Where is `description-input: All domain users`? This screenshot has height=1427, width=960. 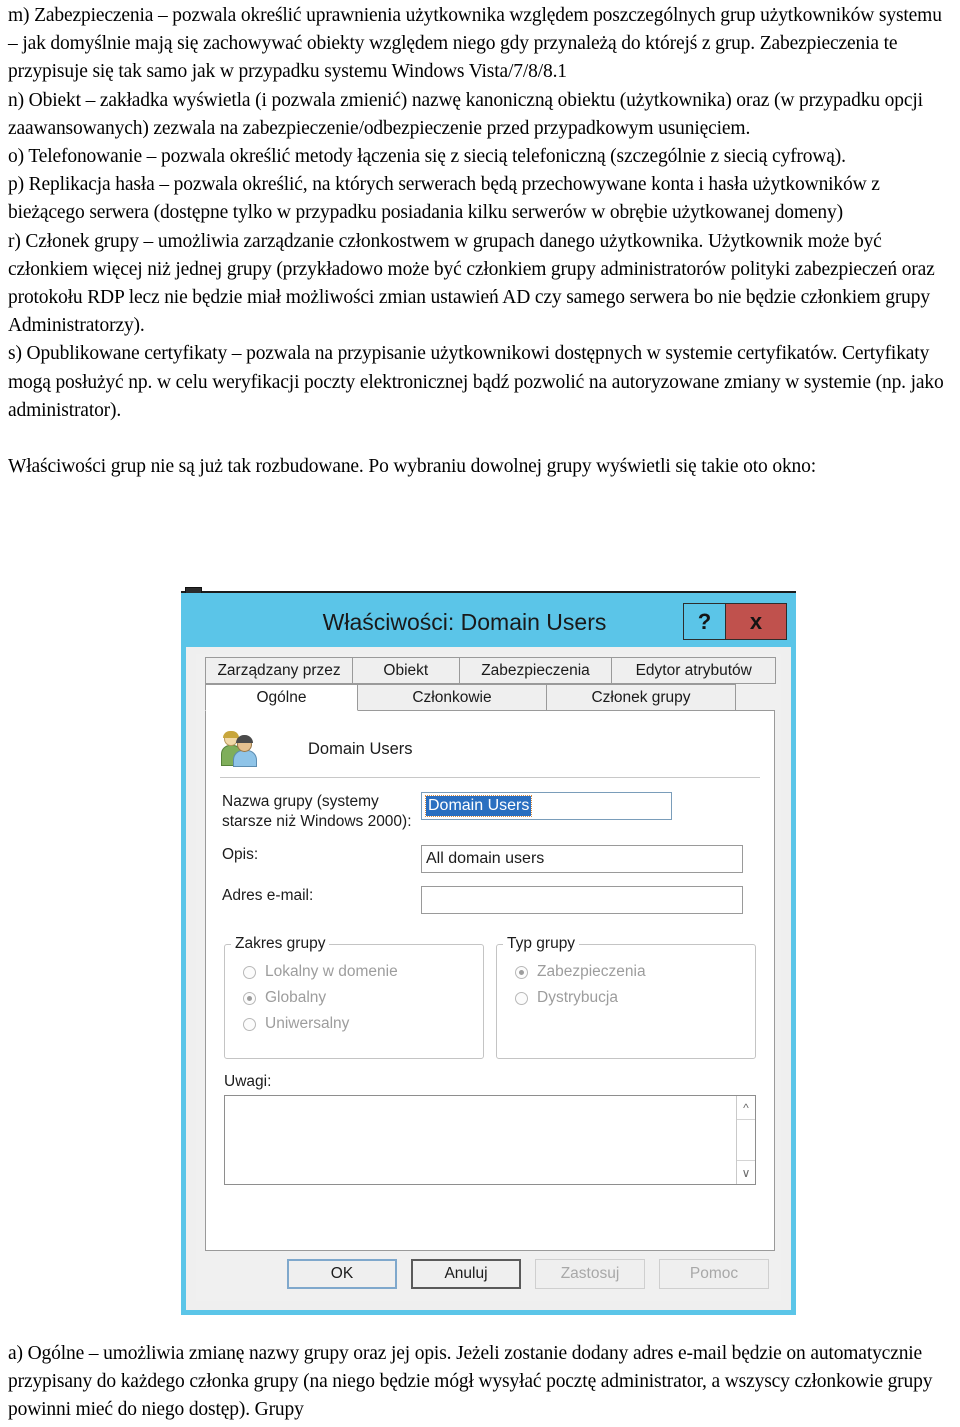
description-input: All domain users is located at coordinates (582, 859).